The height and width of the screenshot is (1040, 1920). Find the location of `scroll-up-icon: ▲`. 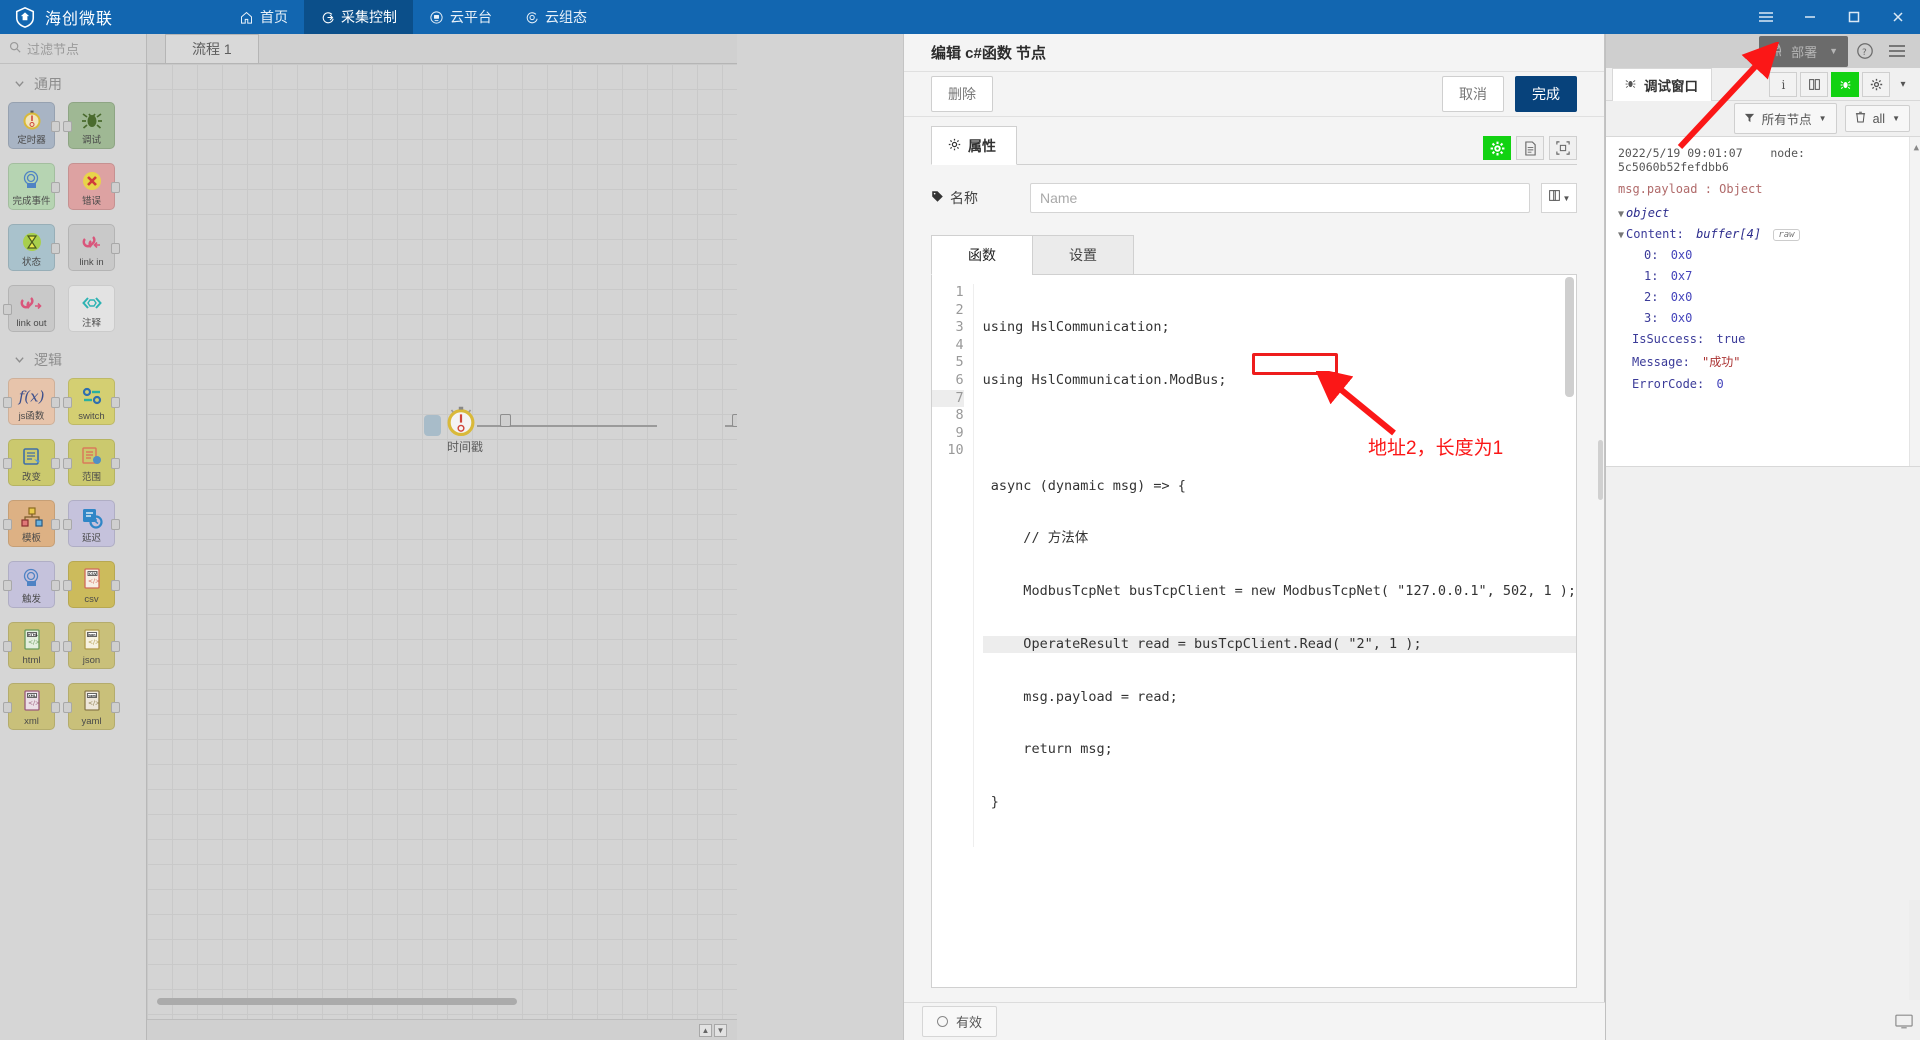

scroll-up-icon: ▲ is located at coordinates (1916, 148).